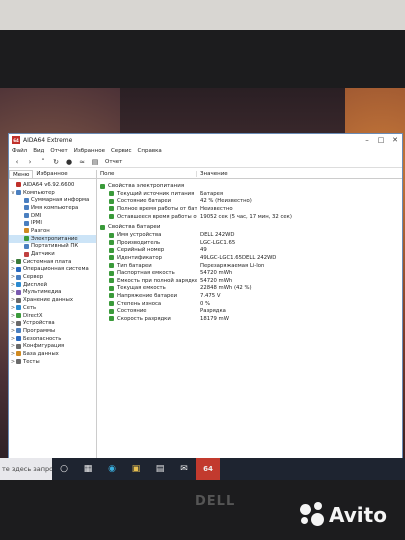  What do you see at coordinates (249, 186) in the screenshot?
I see `section-header: Свойства электропитания` at bounding box center [249, 186].